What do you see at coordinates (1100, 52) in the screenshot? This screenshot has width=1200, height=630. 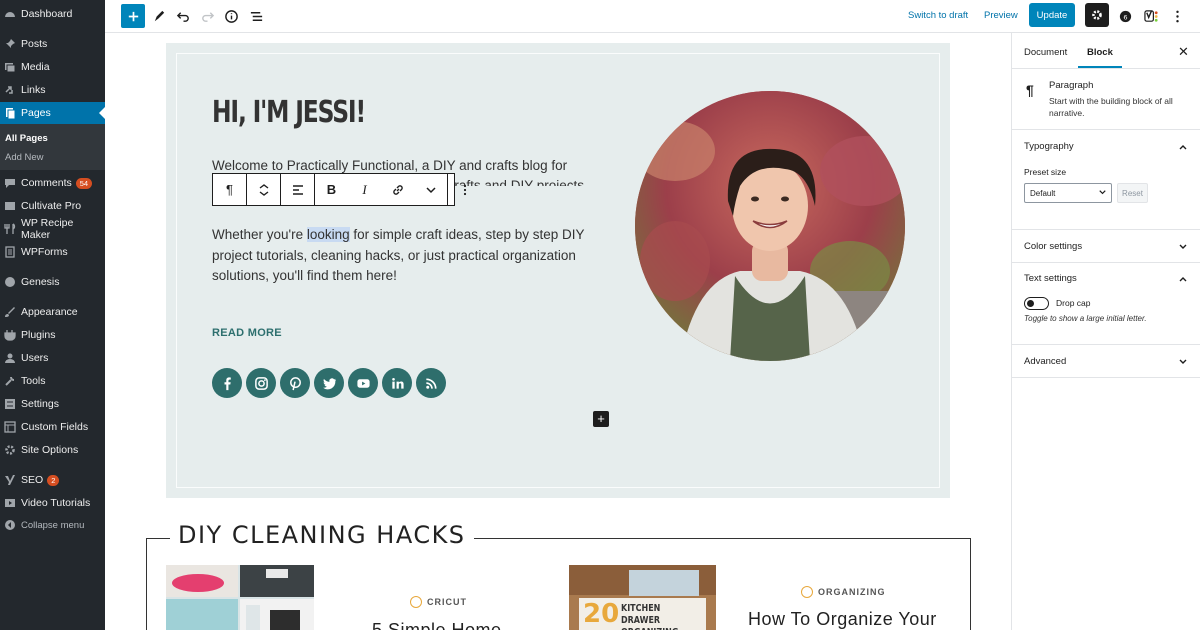 I see `tab-block: Block` at bounding box center [1100, 52].